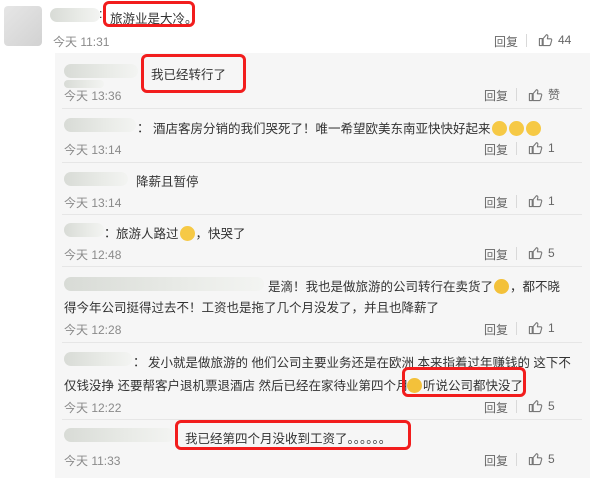  What do you see at coordinates (242, 386) in the screenshot?
I see `reply-text-line2: 仅钱没挣 还要帮客户退机票退酒店 然后已经在家待业第四个月了` at bounding box center [242, 386].